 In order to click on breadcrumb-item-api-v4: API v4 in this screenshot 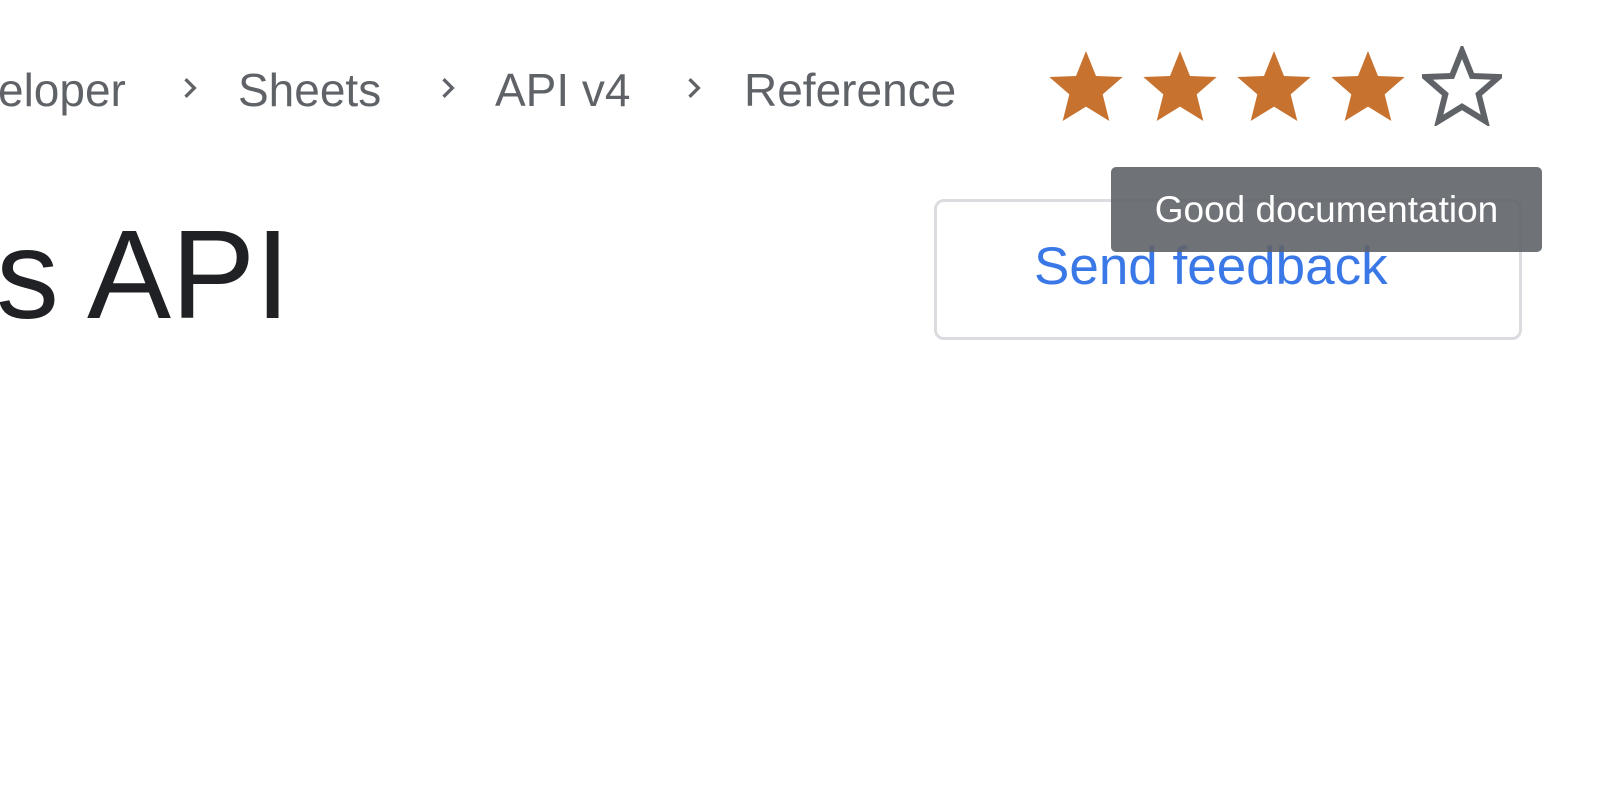, I will do `click(563, 90)`.